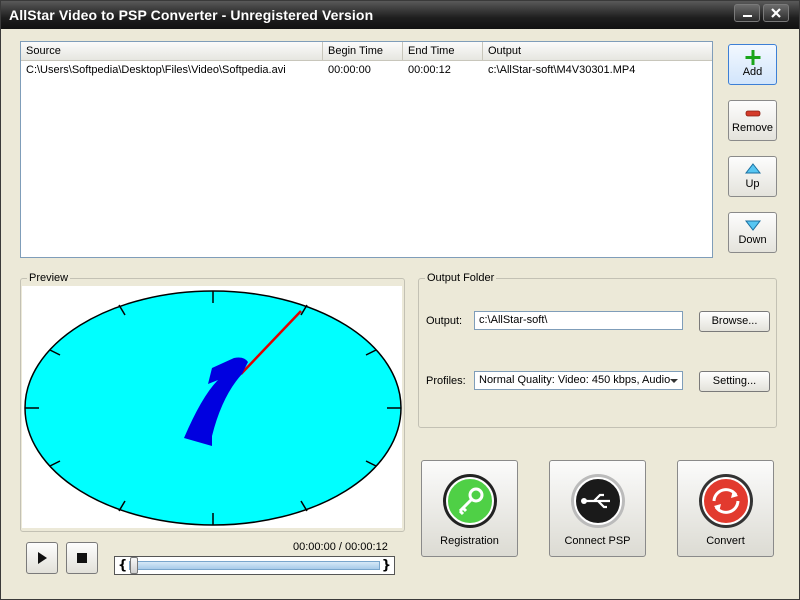 This screenshot has height=600, width=800. I want to click on close-button, so click(776, 13).